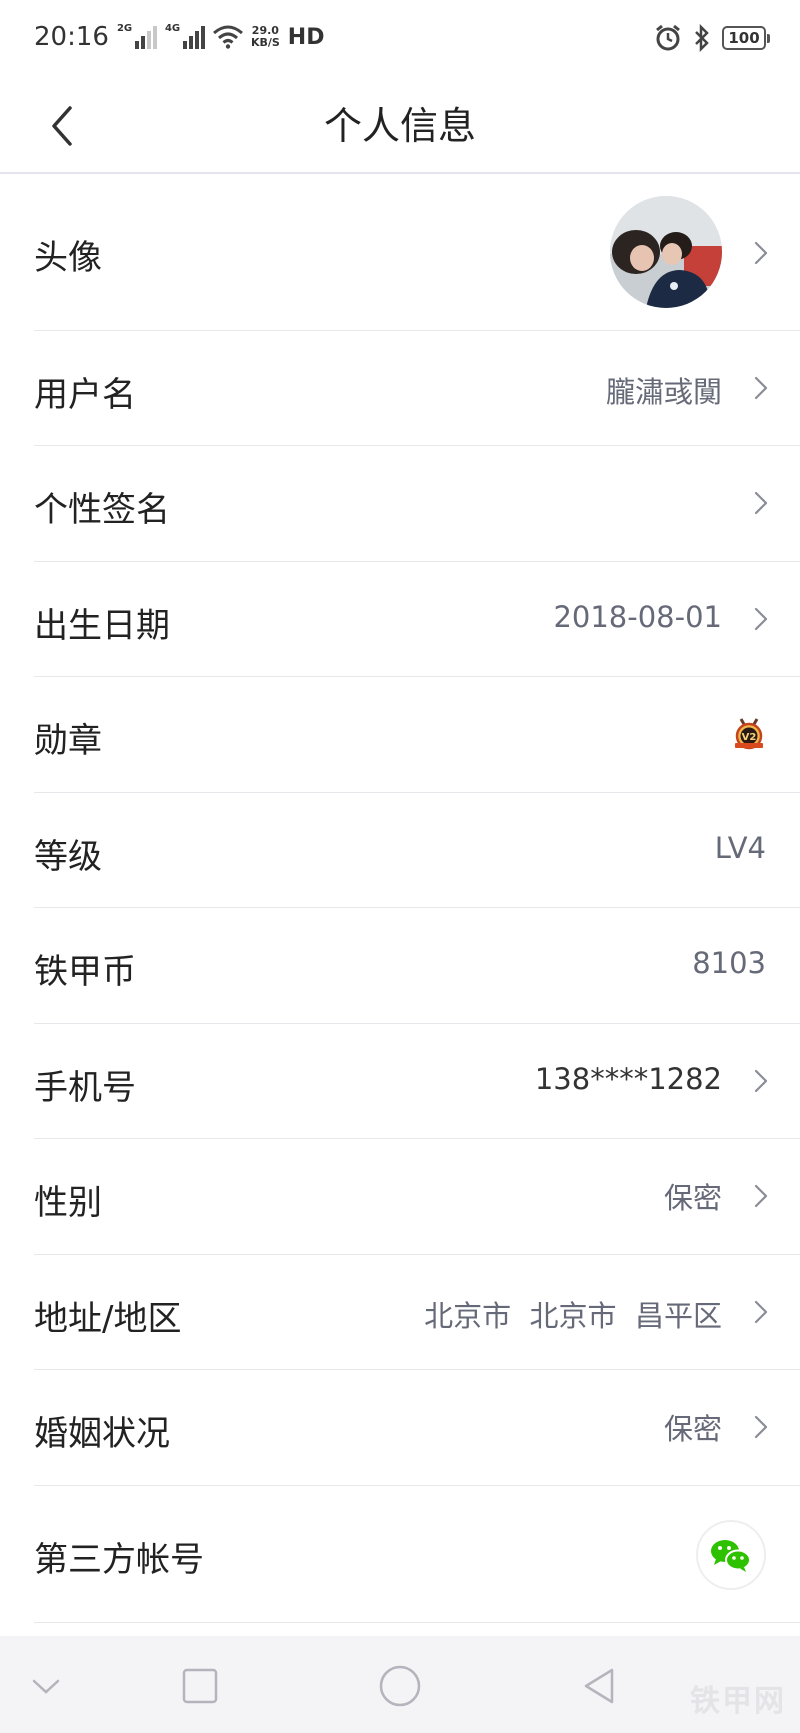 The height and width of the screenshot is (1733, 800). What do you see at coordinates (702, 38) in the screenshot?
I see `bluetooth-icon` at bounding box center [702, 38].